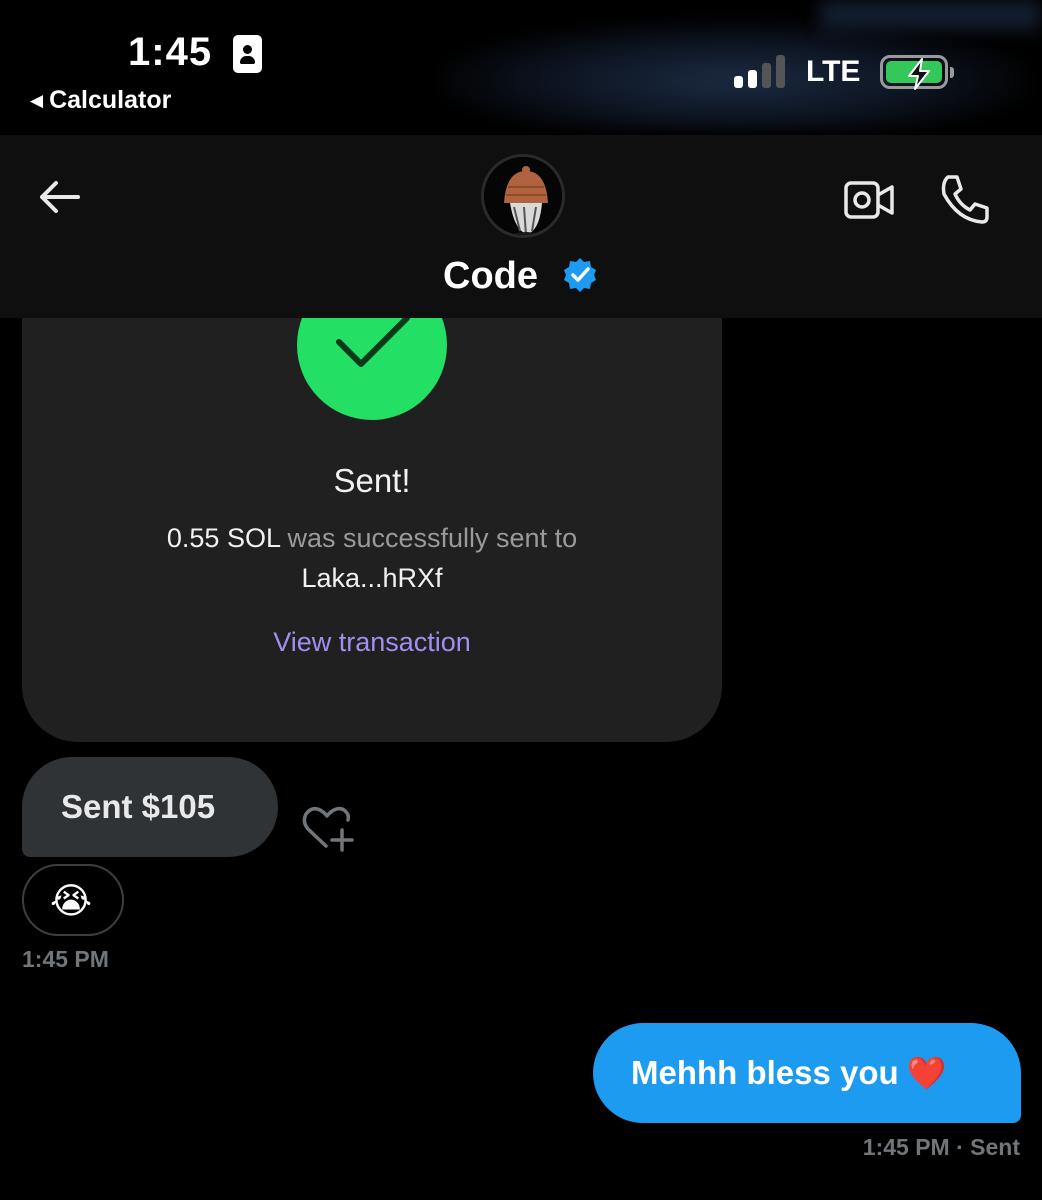 The width and height of the screenshot is (1042, 1200). Describe the element at coordinates (762, 71) in the screenshot. I see `signal-strength-icon` at that location.